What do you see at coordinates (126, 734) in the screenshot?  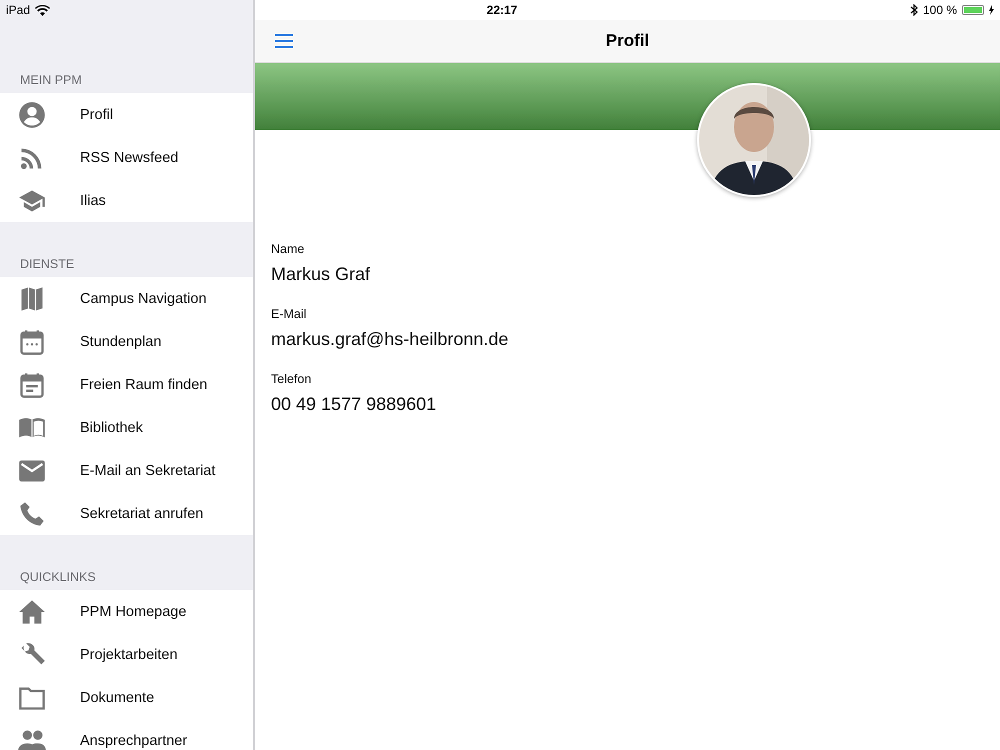 I see `menu-item: Ansprechpartner` at bounding box center [126, 734].